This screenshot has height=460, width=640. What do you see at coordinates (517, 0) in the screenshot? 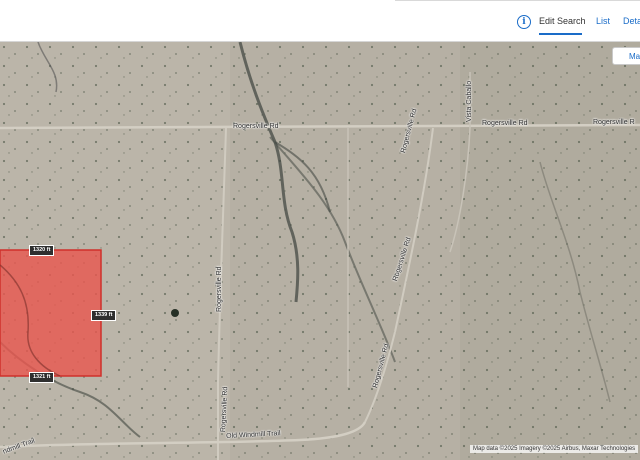
I see `divider` at bounding box center [517, 0].